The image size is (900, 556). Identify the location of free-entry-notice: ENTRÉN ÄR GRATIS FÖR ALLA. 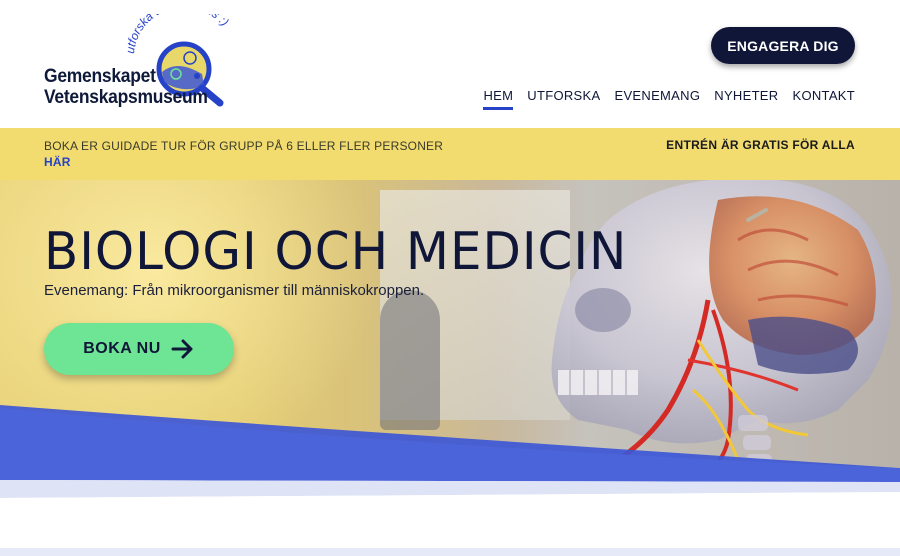
(760, 145).